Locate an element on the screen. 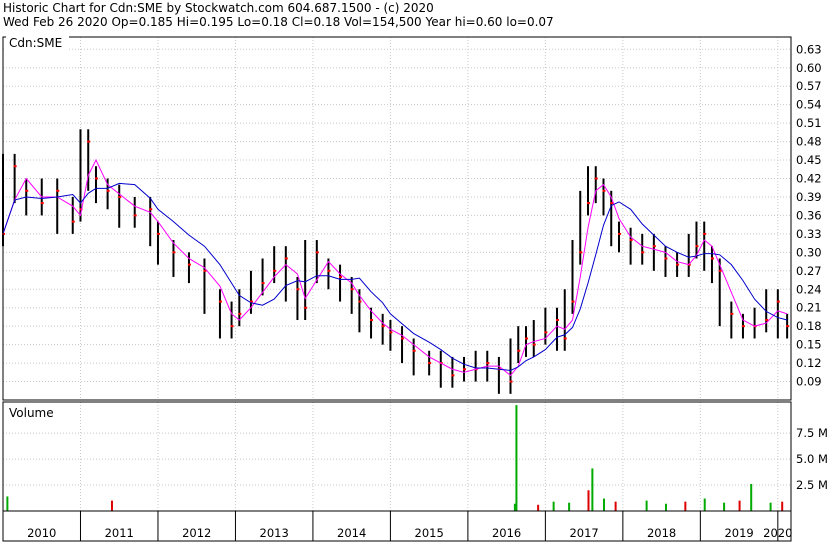  price-tick-label: 0.60 is located at coordinates (809, 68).